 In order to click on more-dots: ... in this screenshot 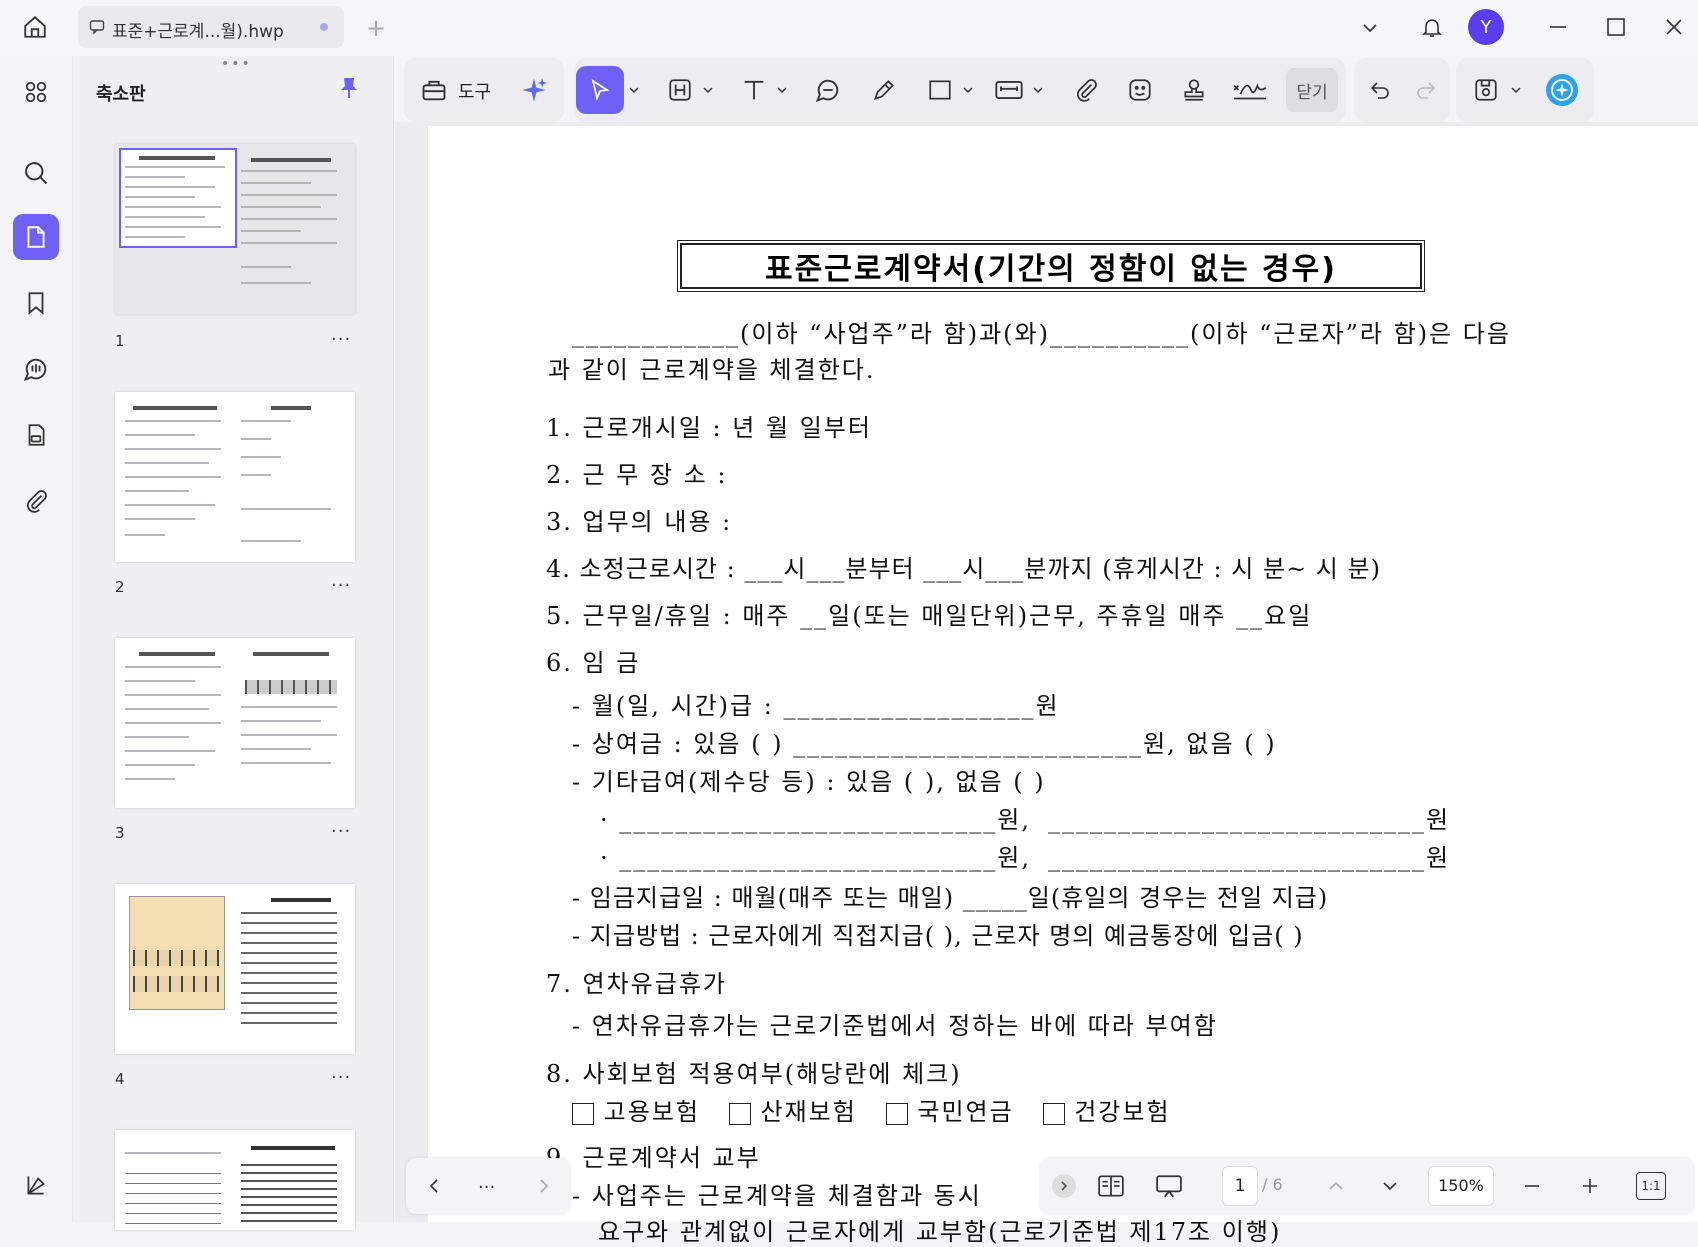, I will do `click(486, 1182)`.